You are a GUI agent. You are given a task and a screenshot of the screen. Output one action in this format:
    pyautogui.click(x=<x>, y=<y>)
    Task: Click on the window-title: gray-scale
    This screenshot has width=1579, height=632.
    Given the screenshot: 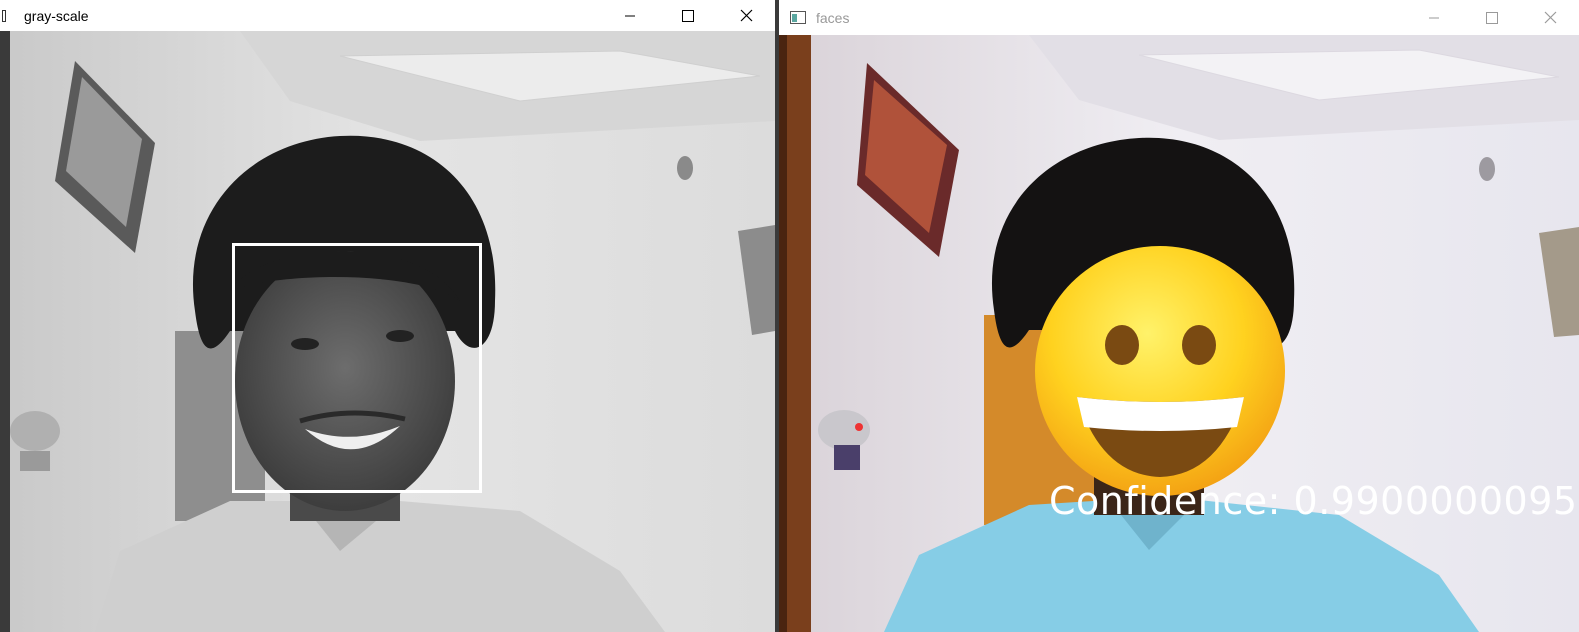 What is the action you would take?
    pyautogui.click(x=56, y=15)
    